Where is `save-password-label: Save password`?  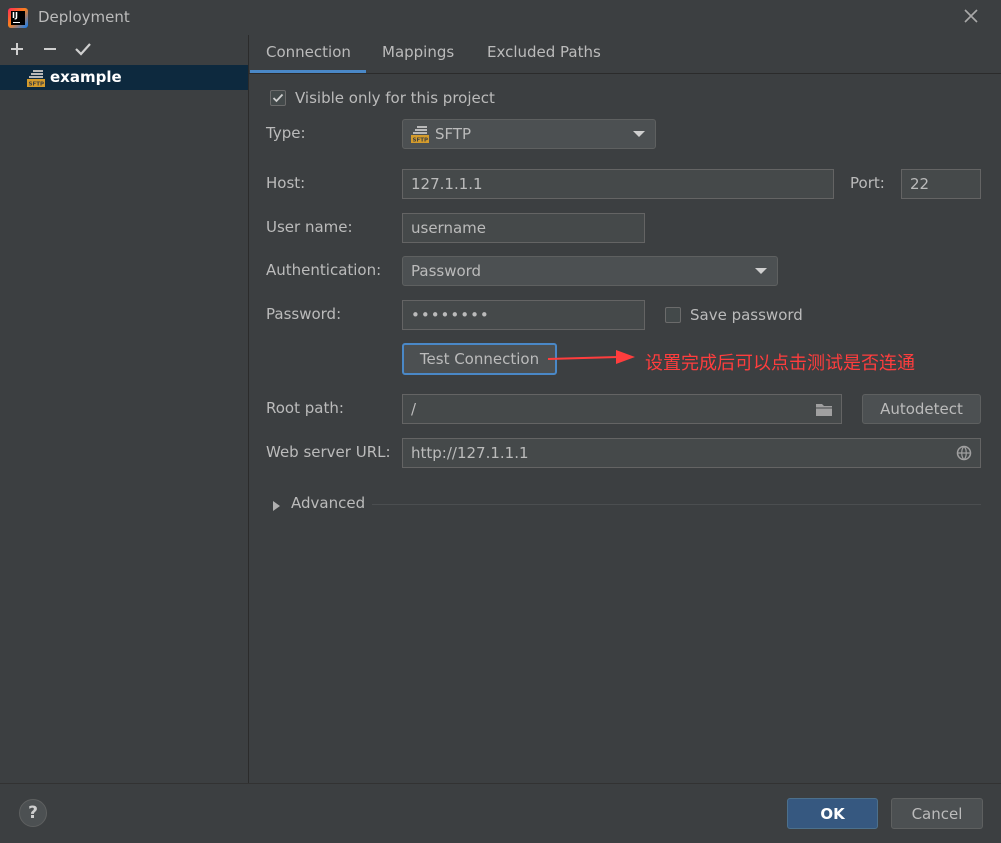 save-password-label: Save password is located at coordinates (746, 315).